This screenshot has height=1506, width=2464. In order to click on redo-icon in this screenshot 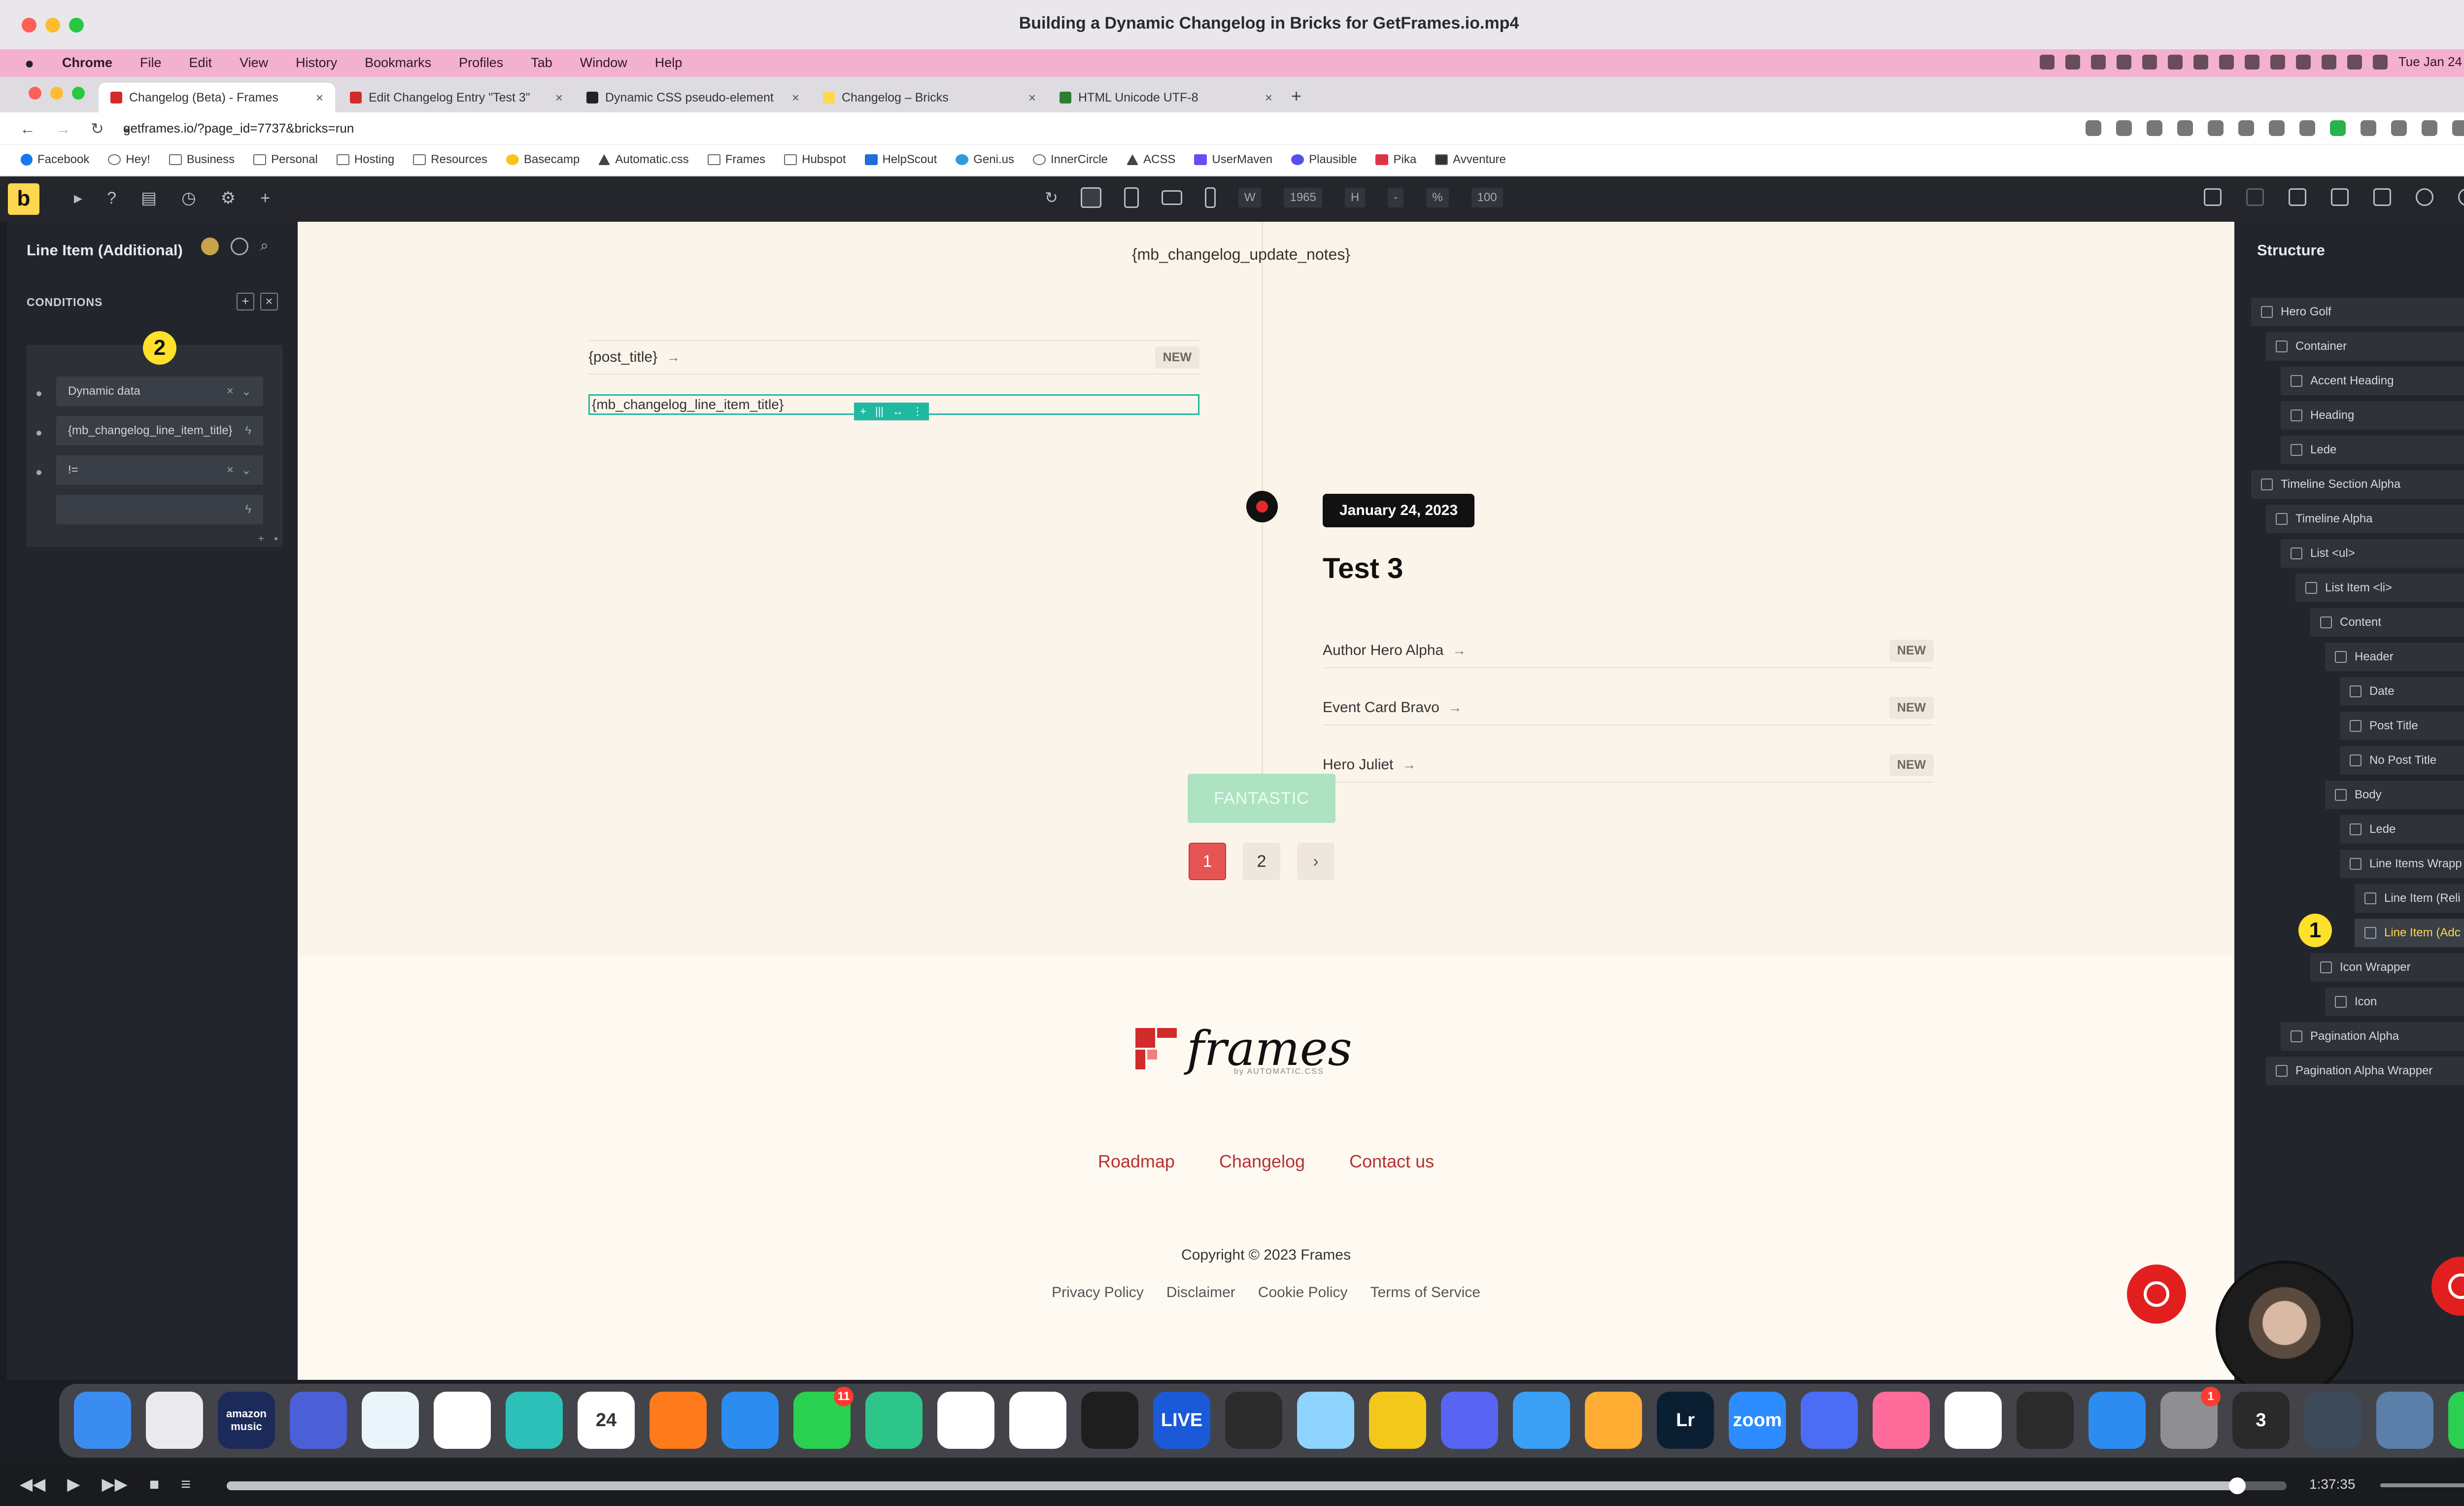, I will do `click(2255, 197)`.